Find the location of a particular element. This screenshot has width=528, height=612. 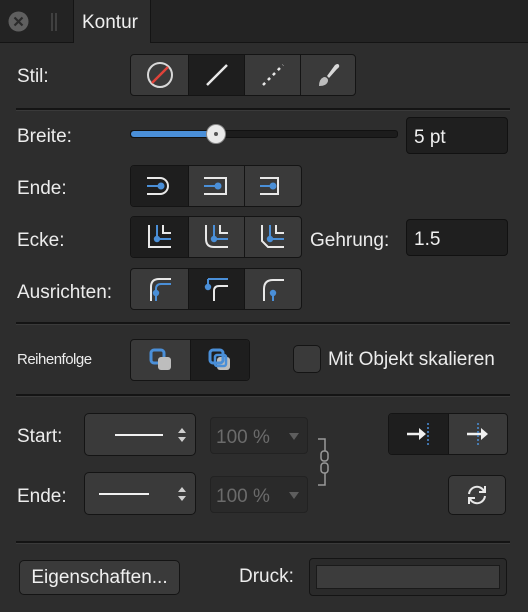

link-scale-icon is located at coordinates (323, 462).